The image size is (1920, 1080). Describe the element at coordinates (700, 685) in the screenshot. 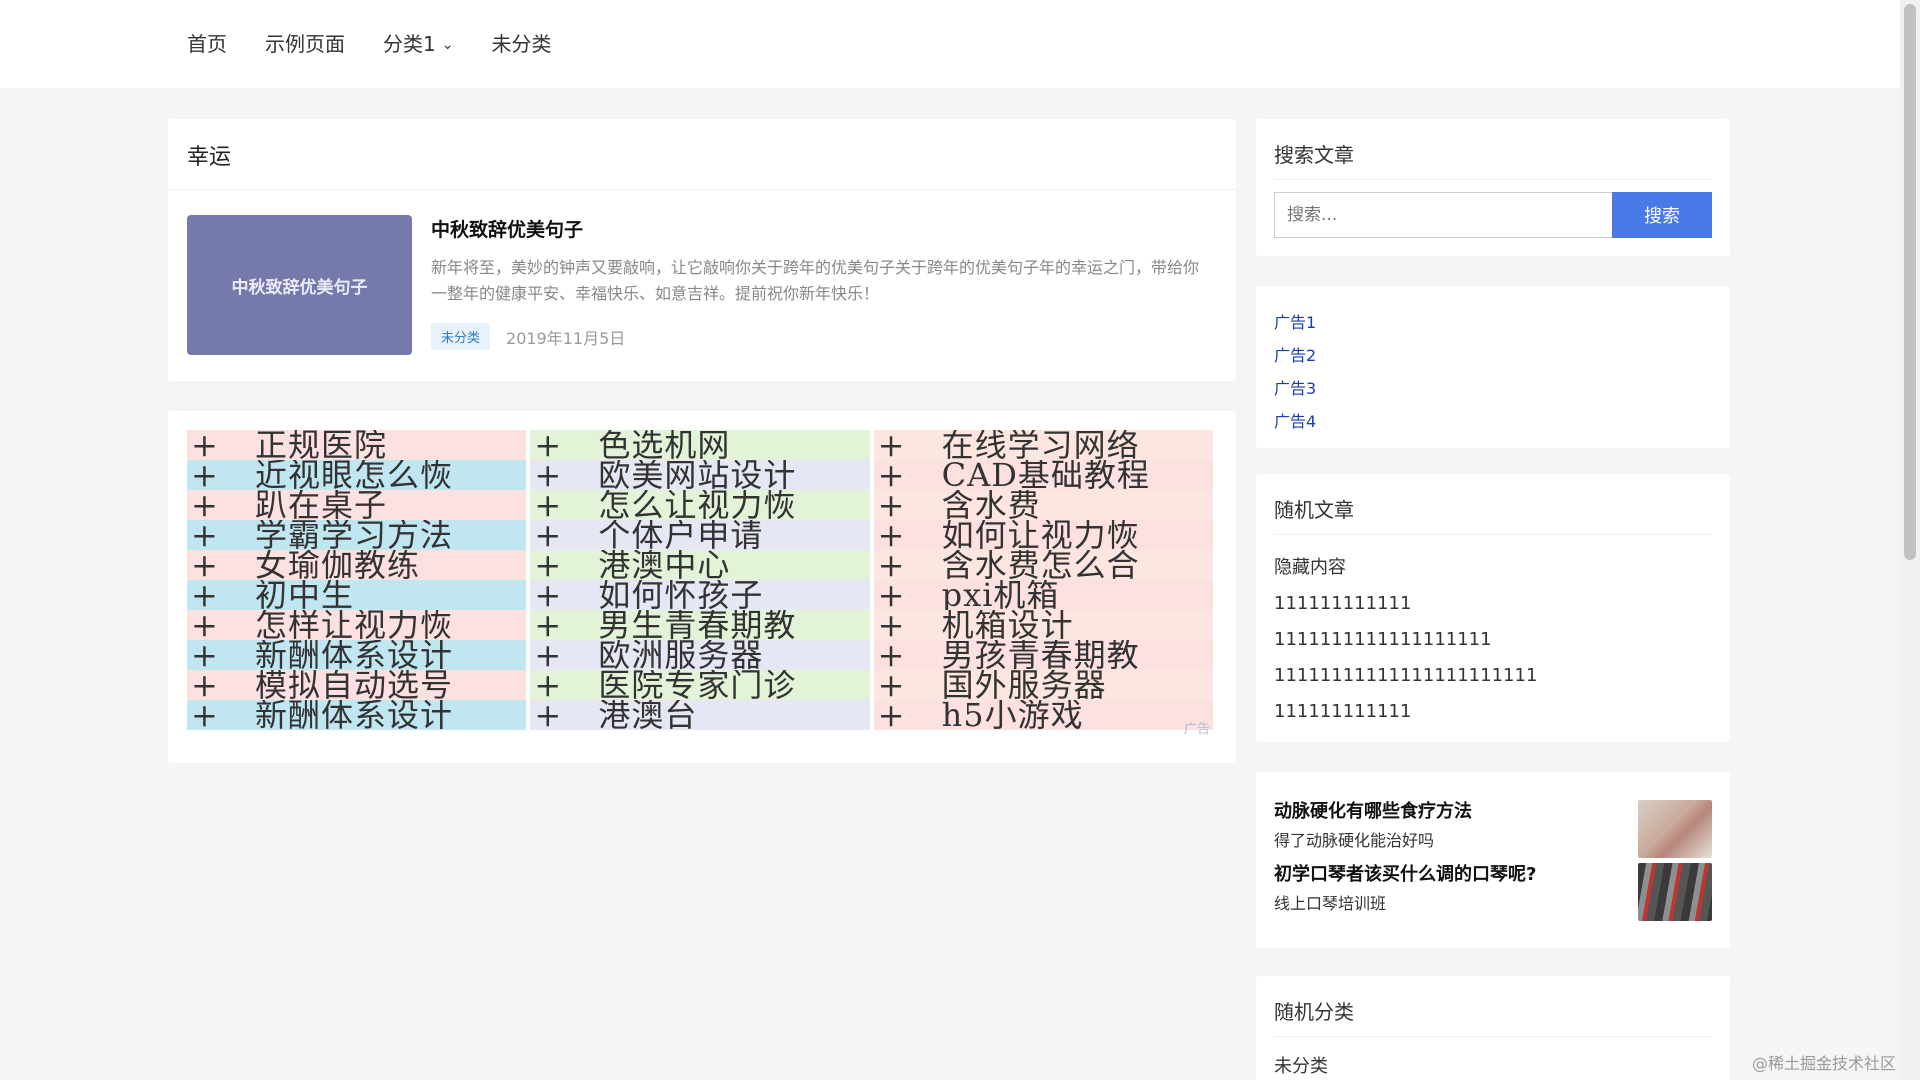

I see `ad-link: + 医院专家门诊` at that location.